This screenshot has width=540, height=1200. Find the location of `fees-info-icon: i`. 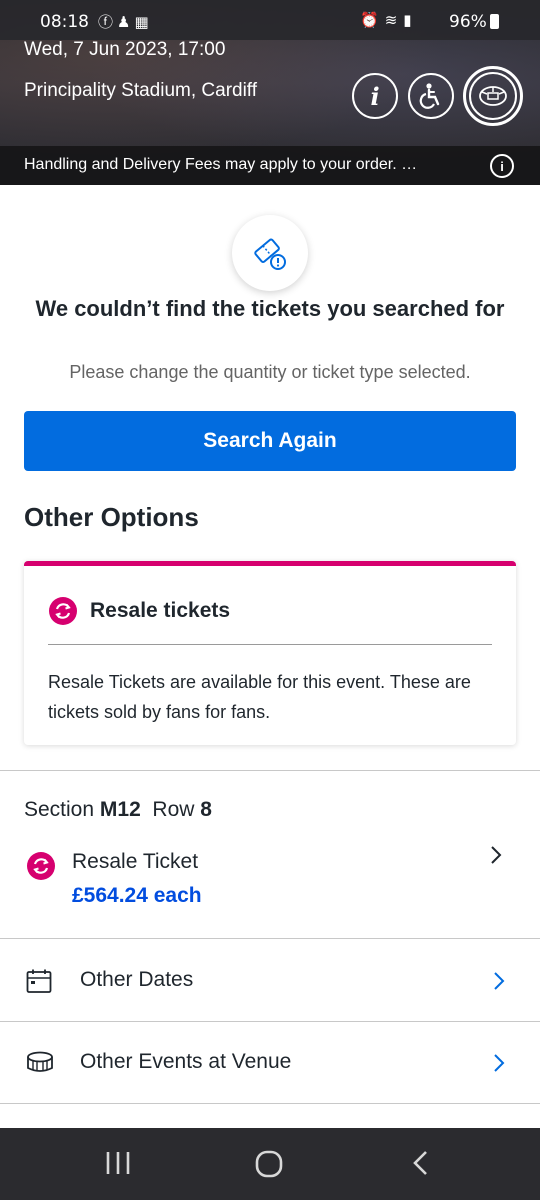

fees-info-icon: i is located at coordinates (502, 166).